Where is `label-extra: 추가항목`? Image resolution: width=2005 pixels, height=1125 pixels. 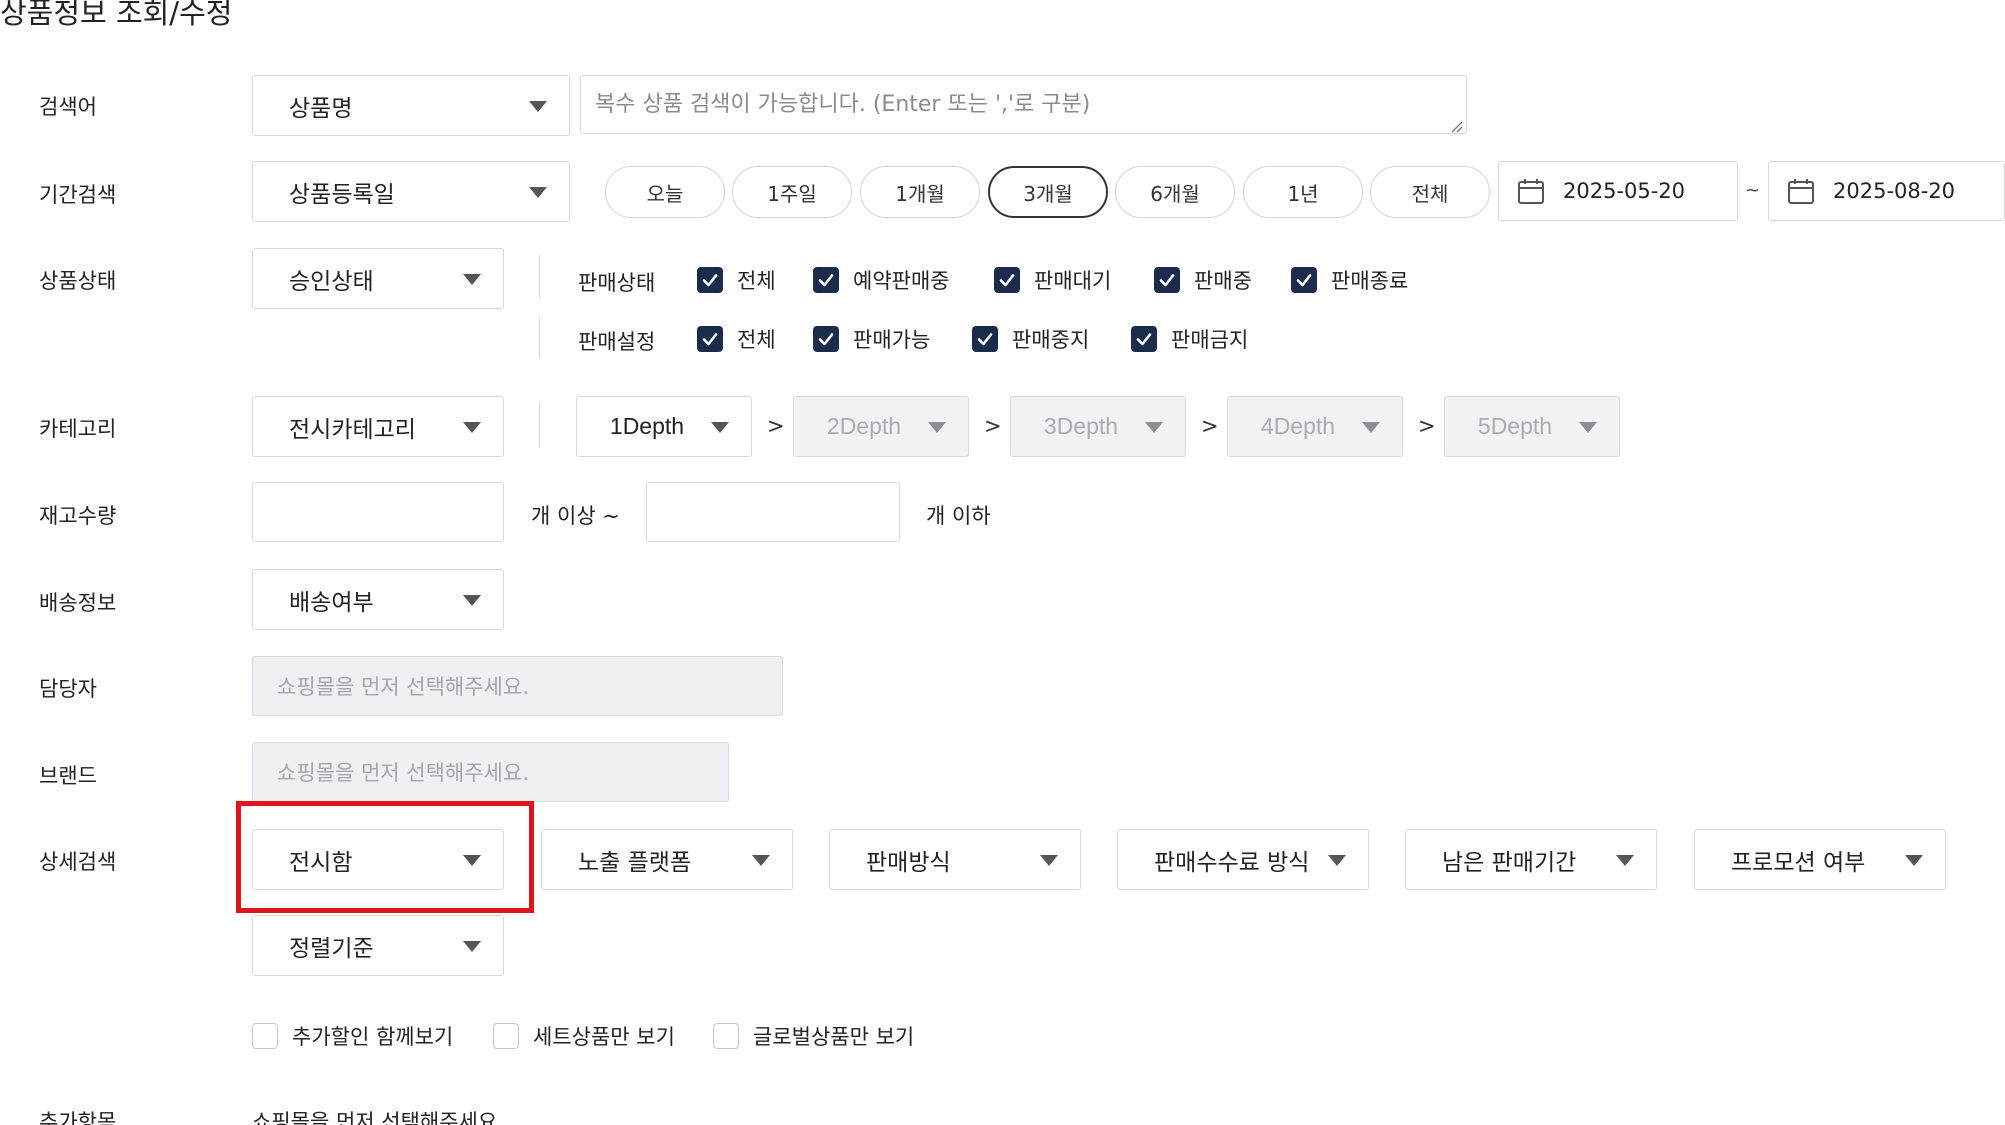
label-extra: 추가항목 is located at coordinates (78, 1117).